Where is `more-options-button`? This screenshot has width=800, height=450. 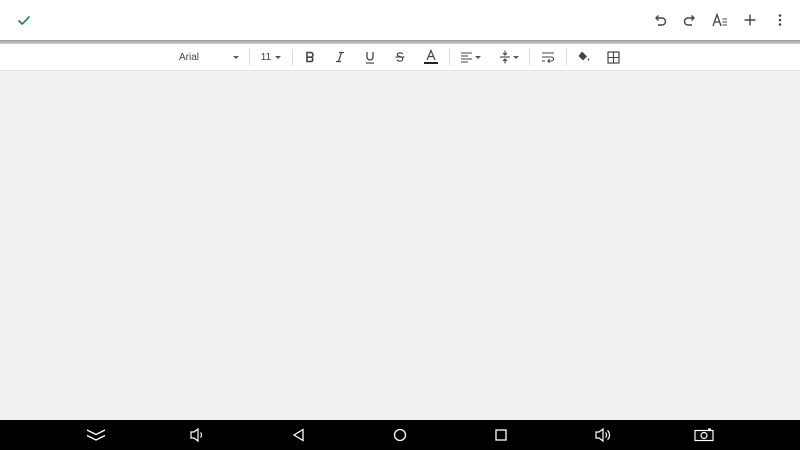 more-options-button is located at coordinates (780, 20).